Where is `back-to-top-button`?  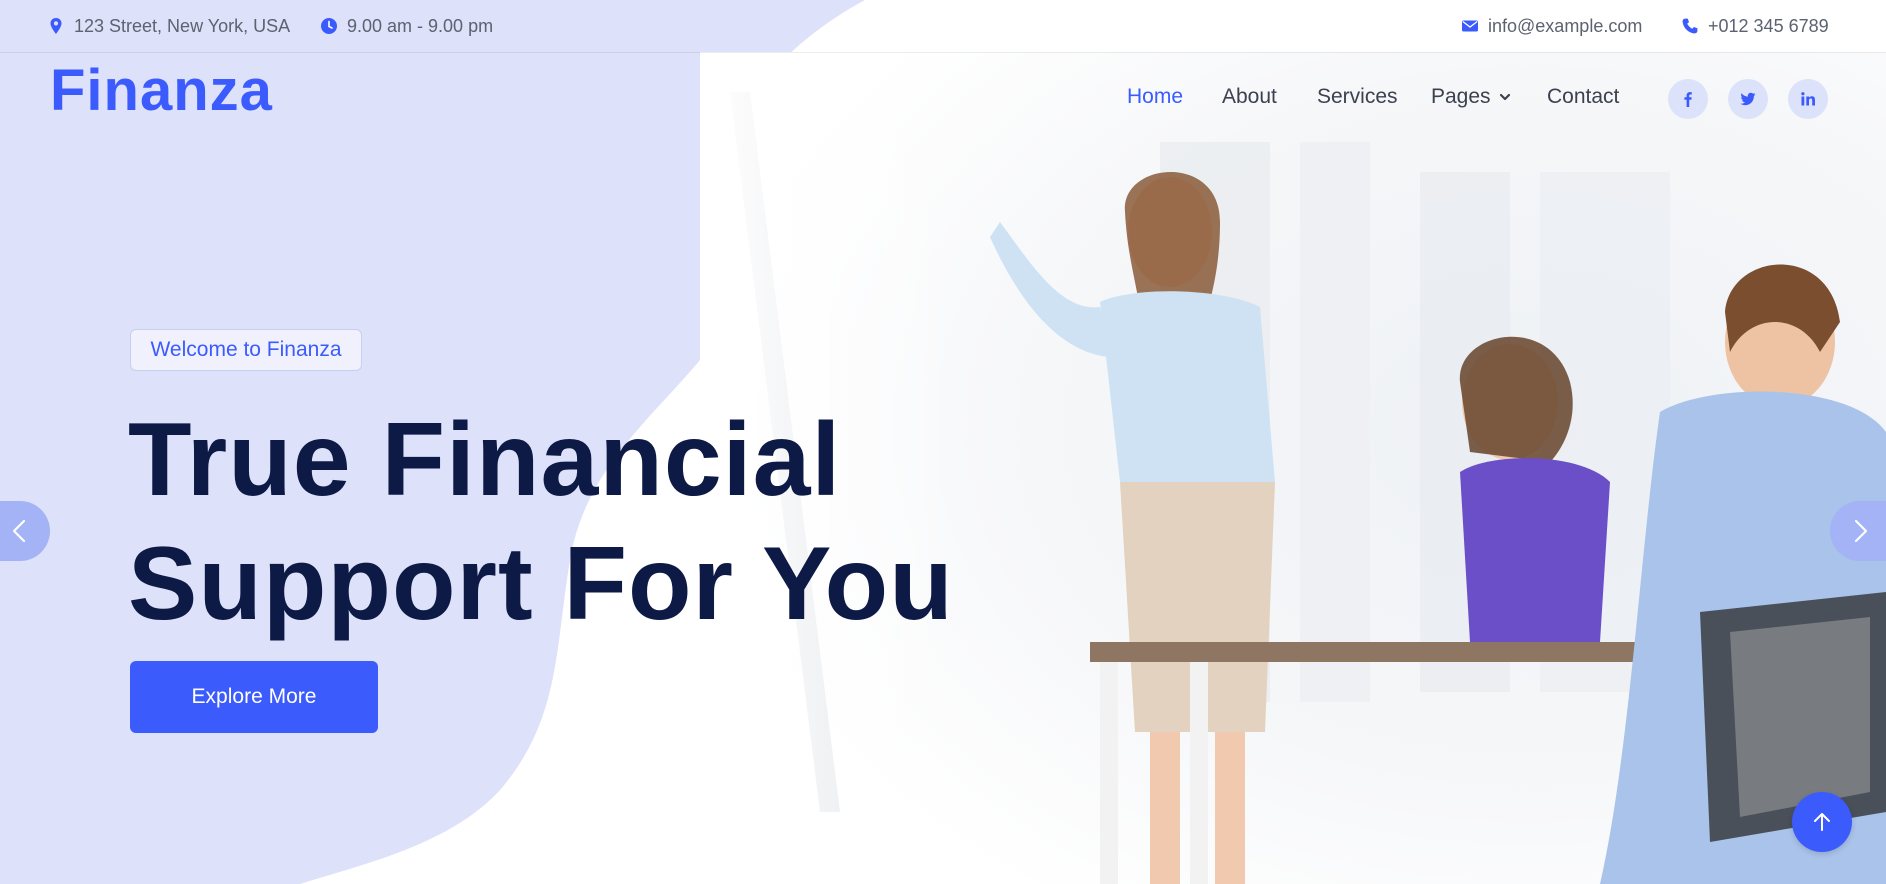 back-to-top-button is located at coordinates (1822, 822).